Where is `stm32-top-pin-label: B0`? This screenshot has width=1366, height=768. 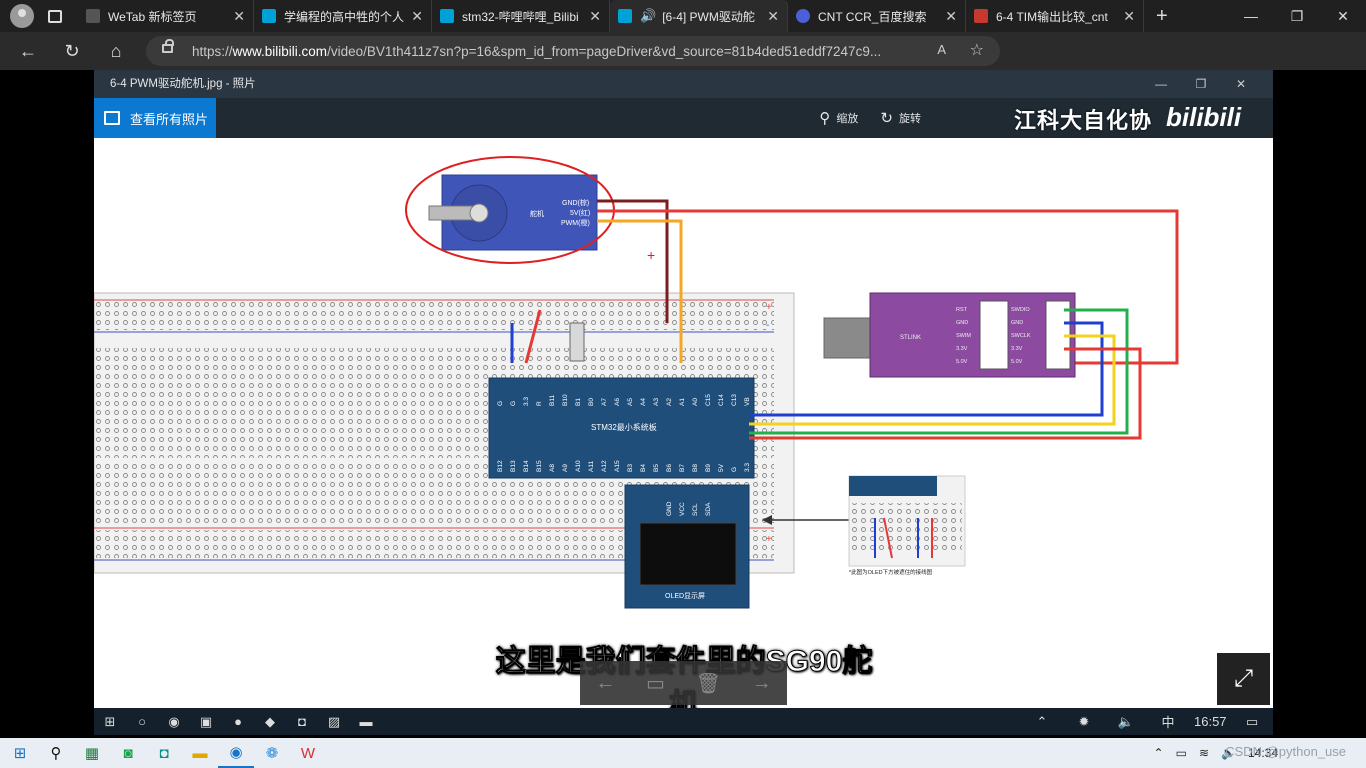 stm32-top-pin-label: B0 is located at coordinates (591, 402).